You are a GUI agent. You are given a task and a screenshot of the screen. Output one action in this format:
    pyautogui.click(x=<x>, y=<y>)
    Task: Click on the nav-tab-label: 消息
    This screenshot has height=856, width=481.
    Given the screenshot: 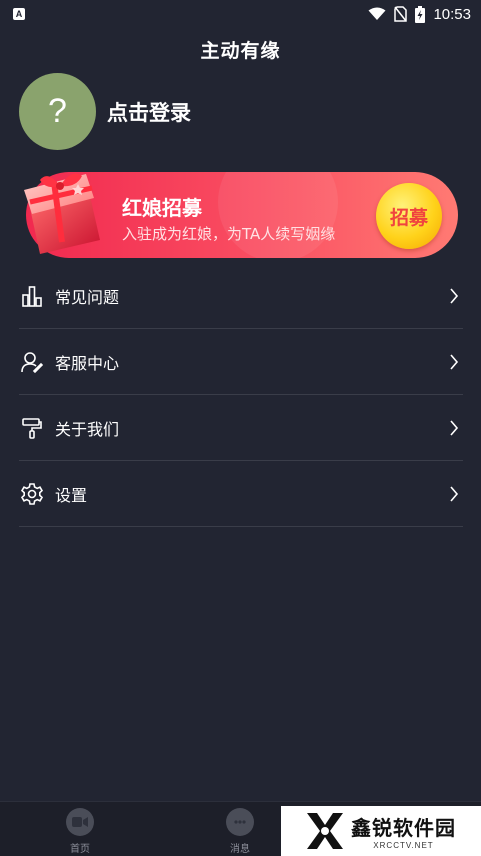 What is the action you would take?
    pyautogui.click(x=240, y=849)
    